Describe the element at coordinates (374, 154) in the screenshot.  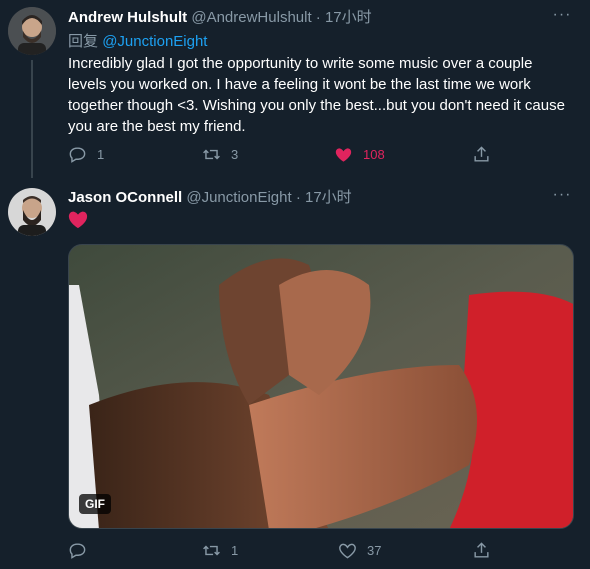
I see `like-count: 108` at that location.